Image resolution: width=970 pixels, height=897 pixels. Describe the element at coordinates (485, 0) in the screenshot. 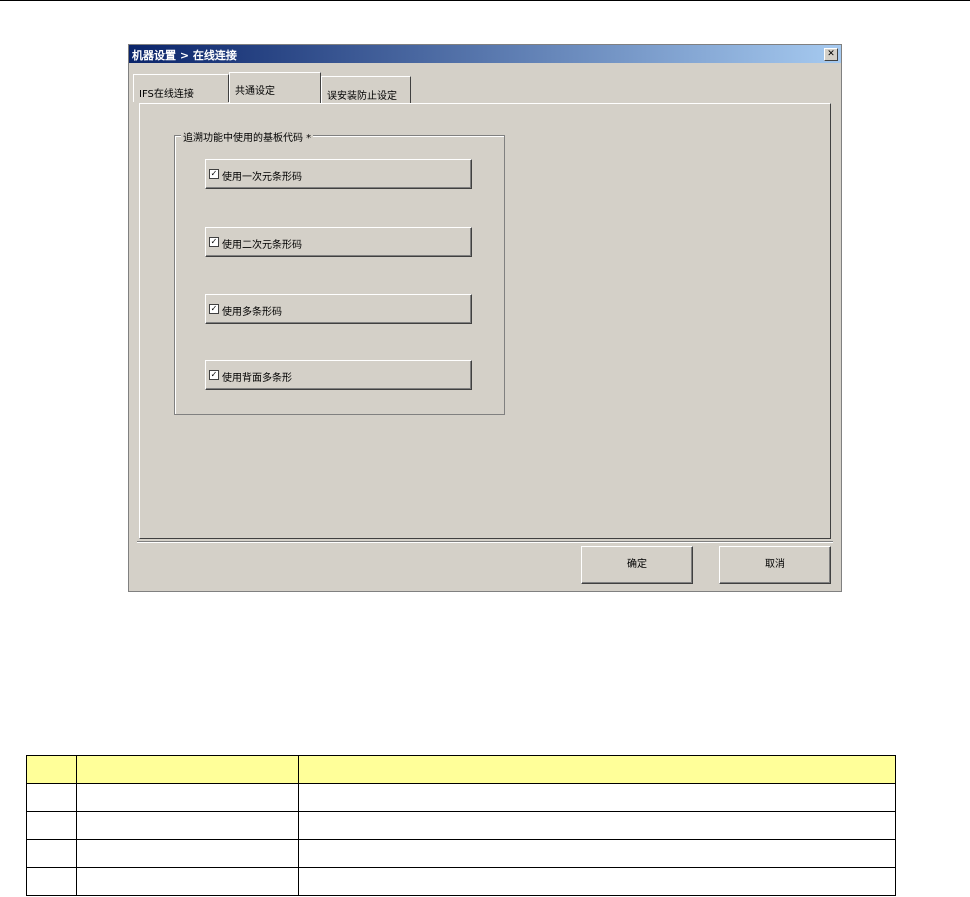

I see `page-top-rule` at that location.